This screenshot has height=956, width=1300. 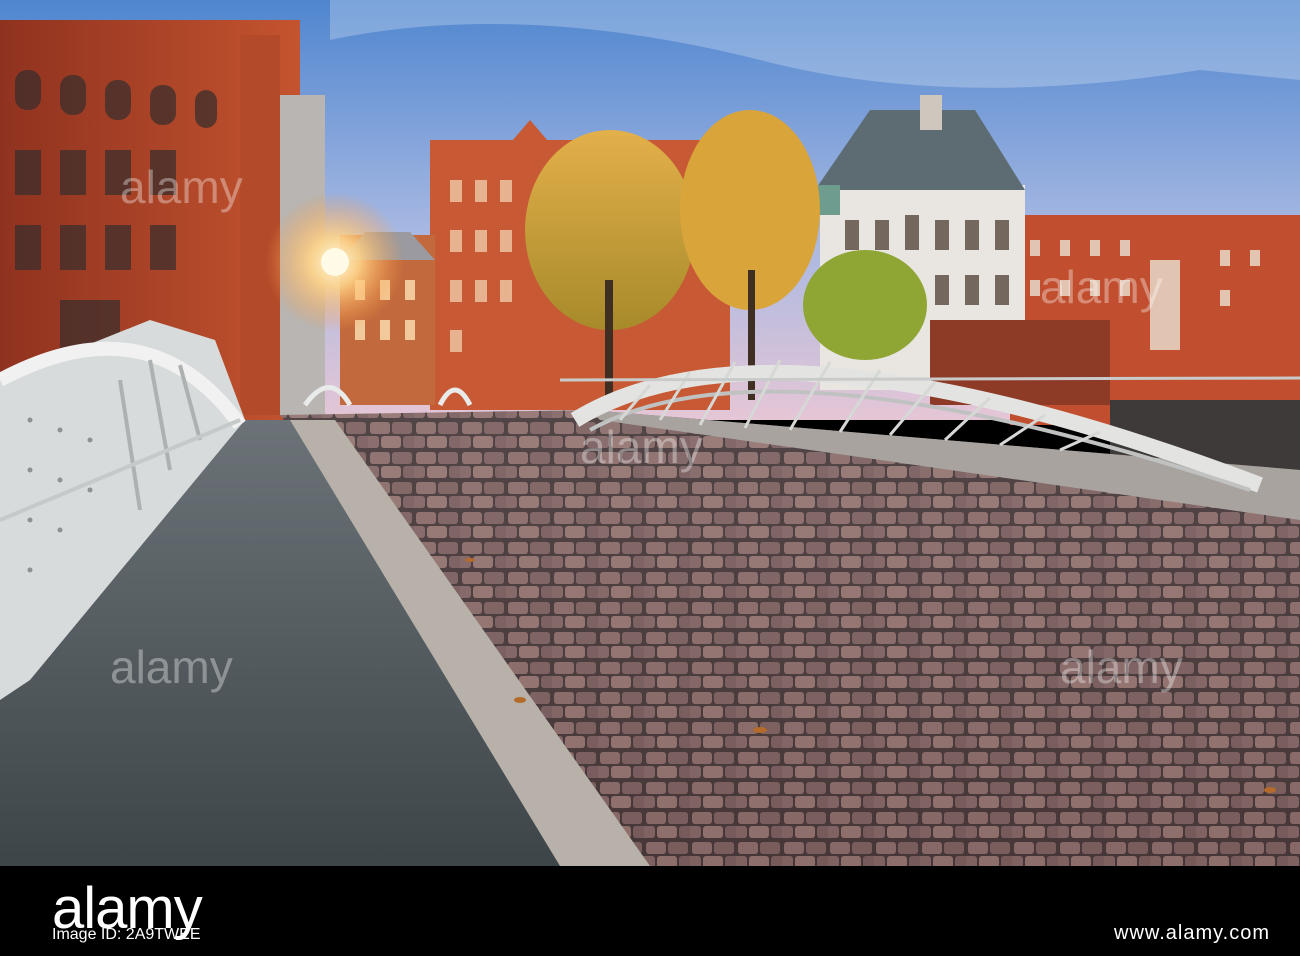 I want to click on stock-photo-banner: alamy Image ID: 2A9TWEE www.alamy.com, so click(x=650, y=911).